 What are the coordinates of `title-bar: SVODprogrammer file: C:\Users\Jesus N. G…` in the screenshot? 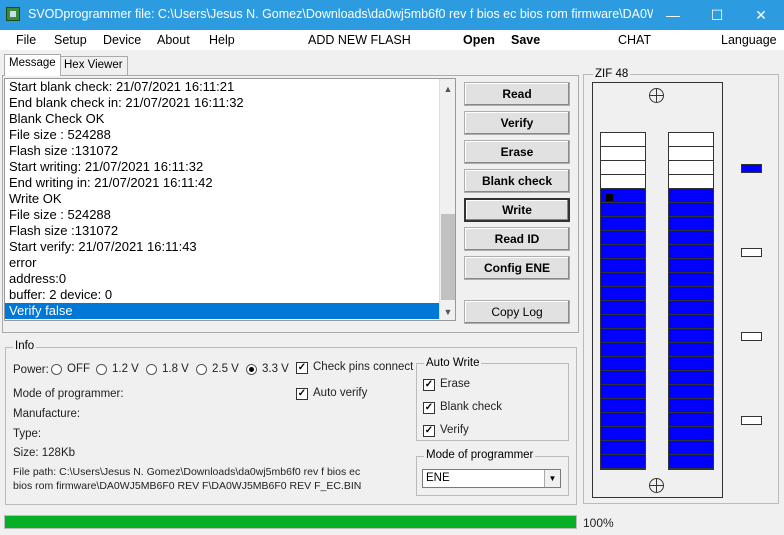 It's located at (392, 15).